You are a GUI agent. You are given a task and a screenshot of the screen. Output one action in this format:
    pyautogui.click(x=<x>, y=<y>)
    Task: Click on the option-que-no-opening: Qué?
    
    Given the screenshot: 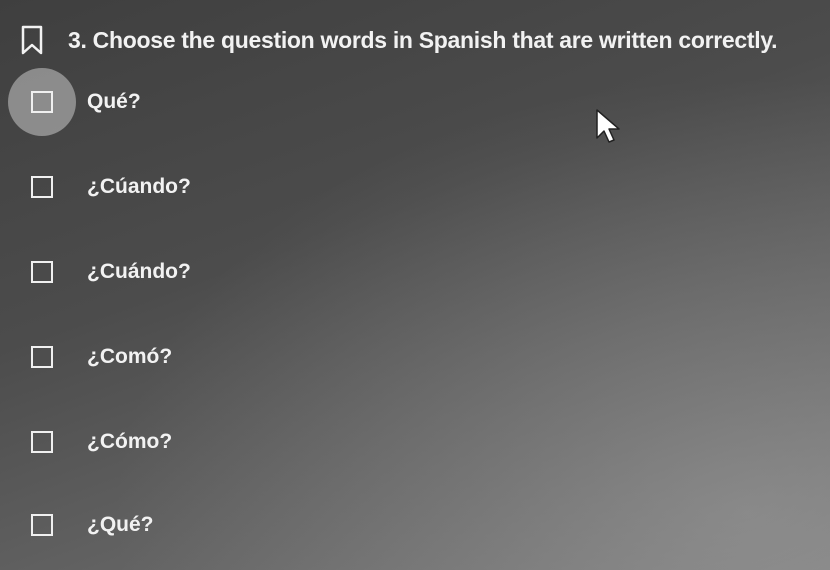 What is the action you would take?
    pyautogui.click(x=74, y=102)
    